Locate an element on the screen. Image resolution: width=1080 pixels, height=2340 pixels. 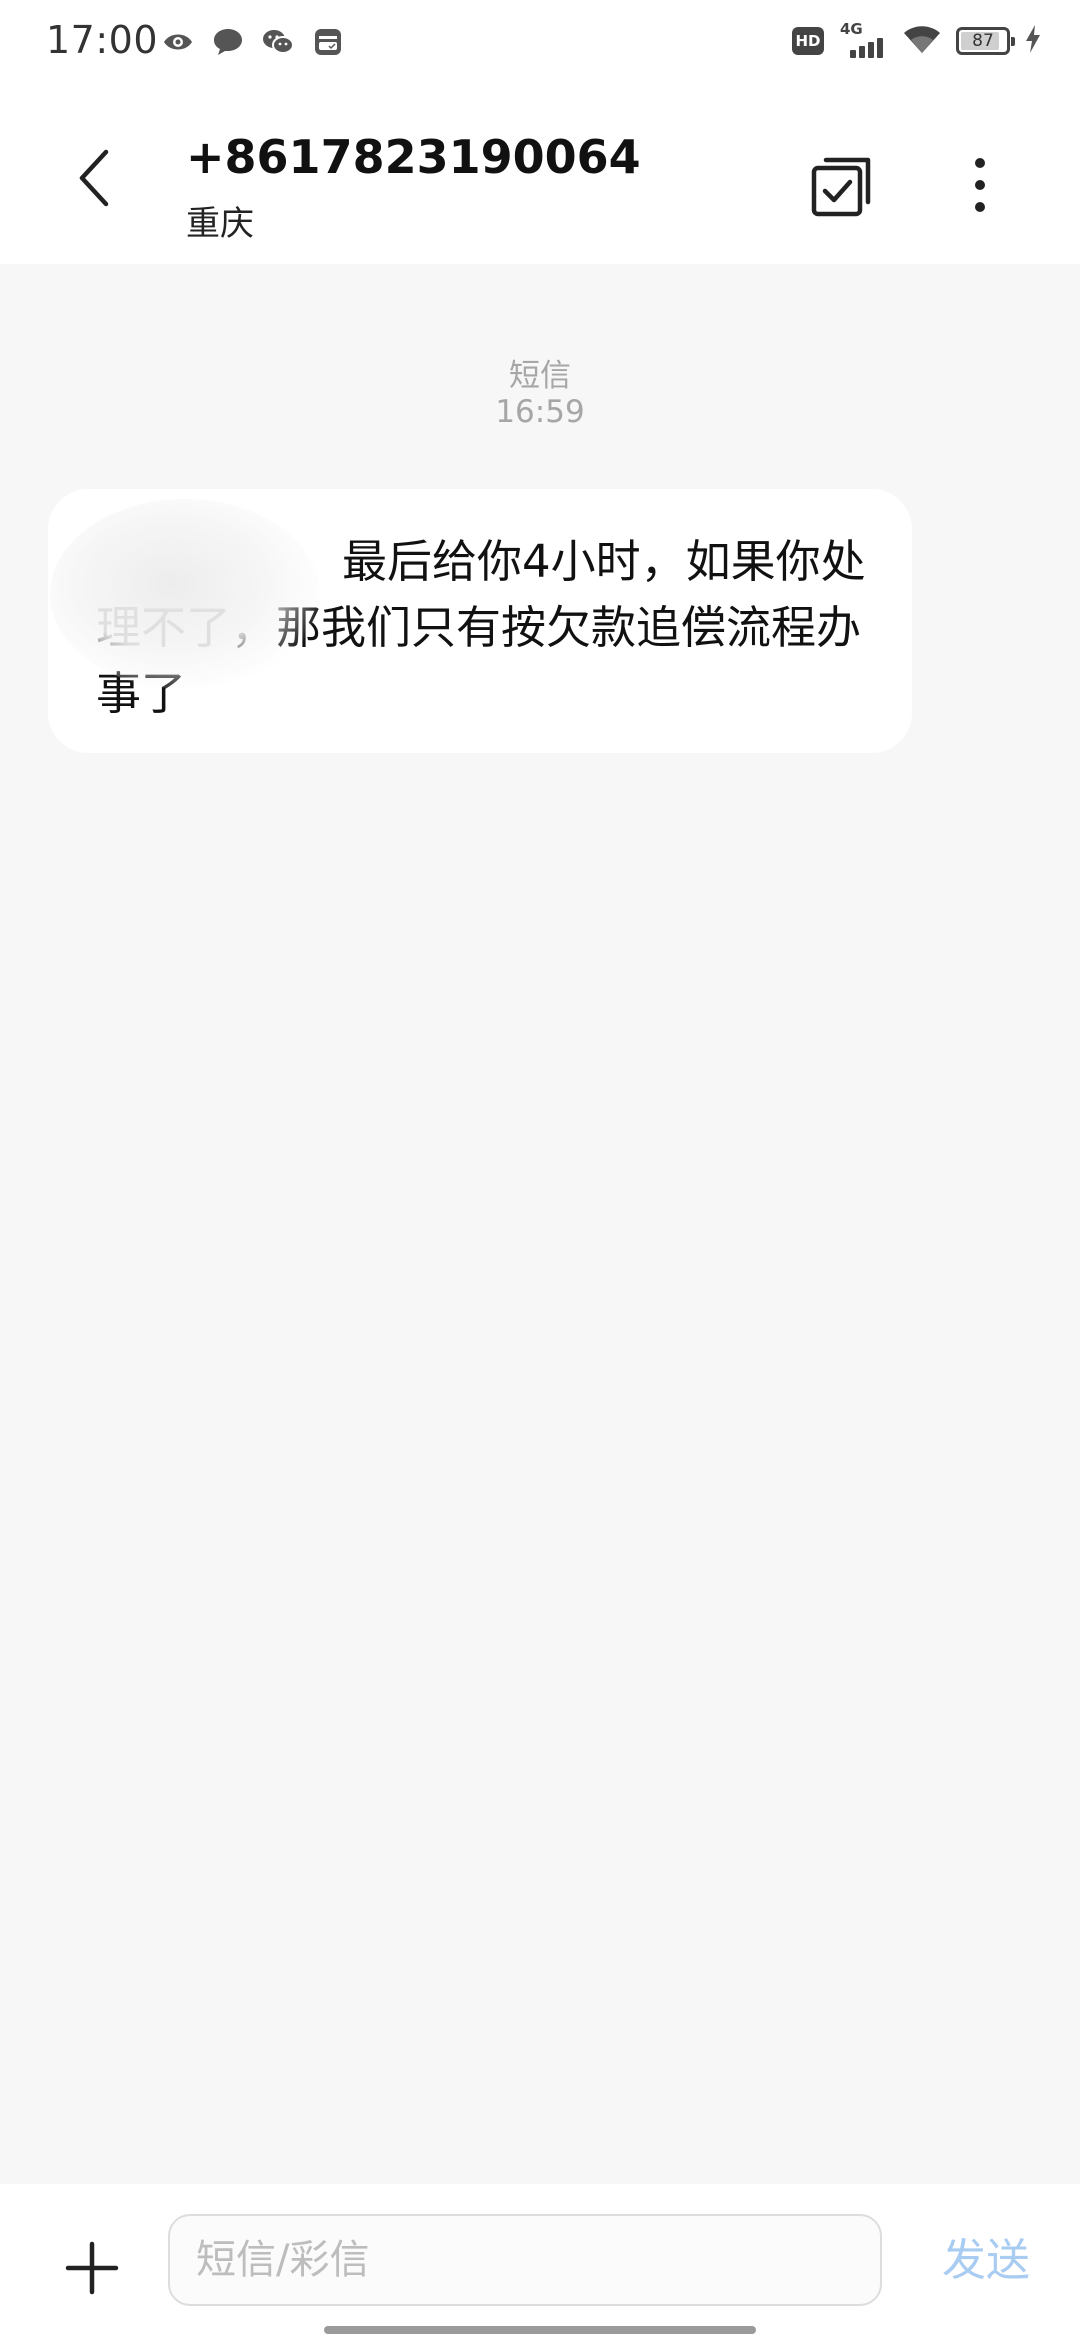
add-attachment-button is located at coordinates (92, 2268).